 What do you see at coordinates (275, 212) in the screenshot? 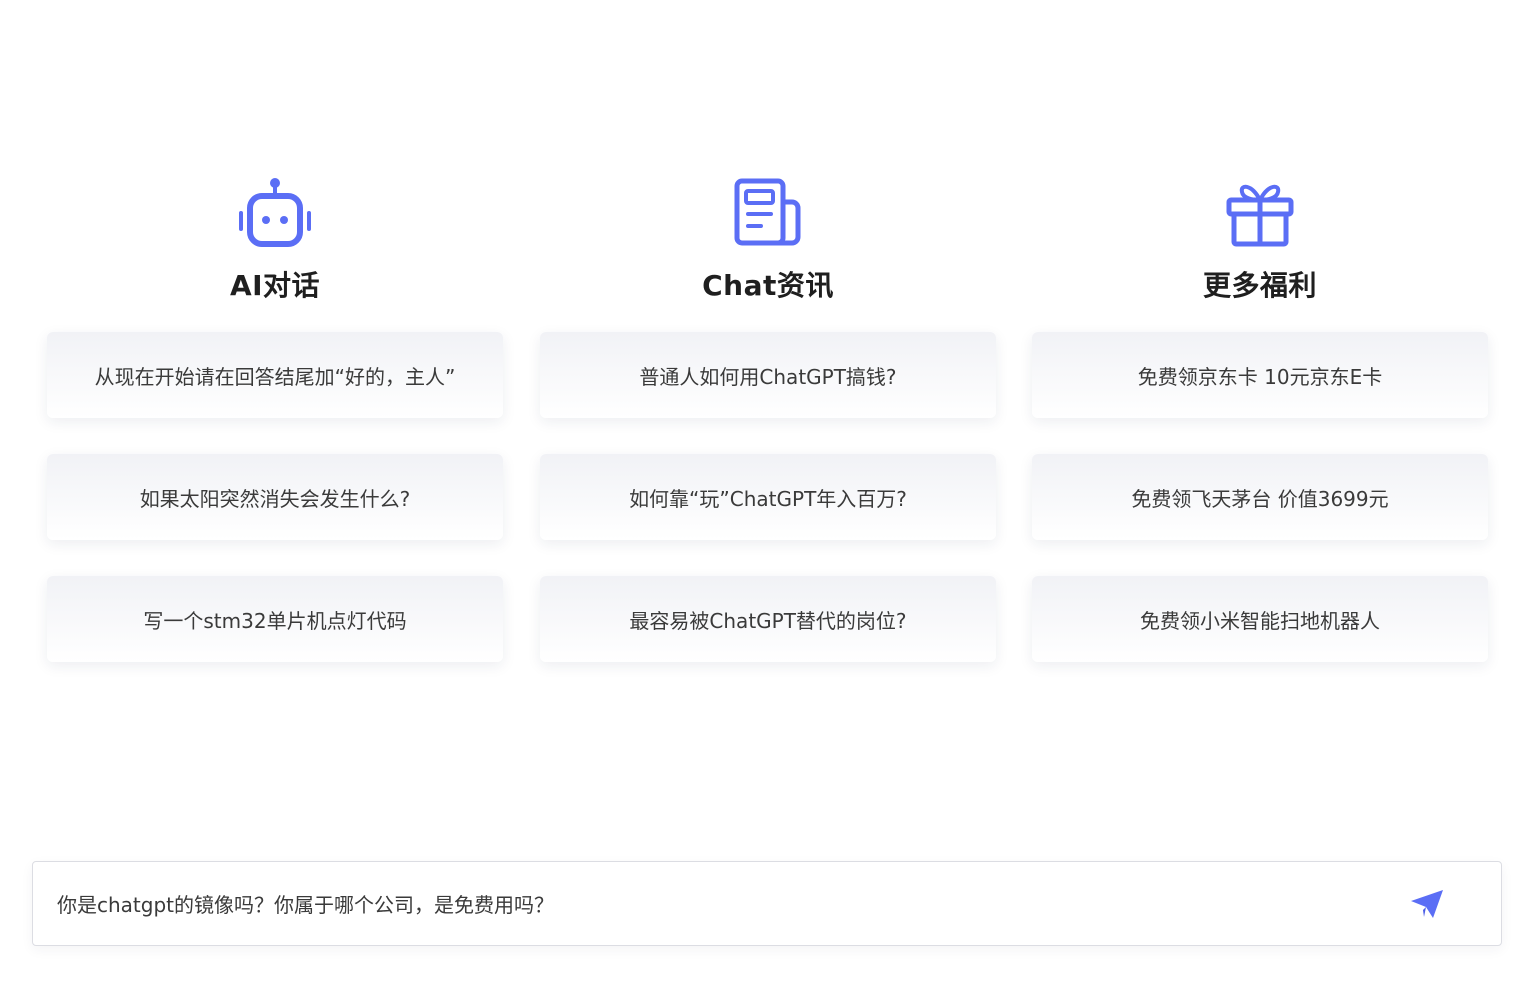
I see `robot-icon` at bounding box center [275, 212].